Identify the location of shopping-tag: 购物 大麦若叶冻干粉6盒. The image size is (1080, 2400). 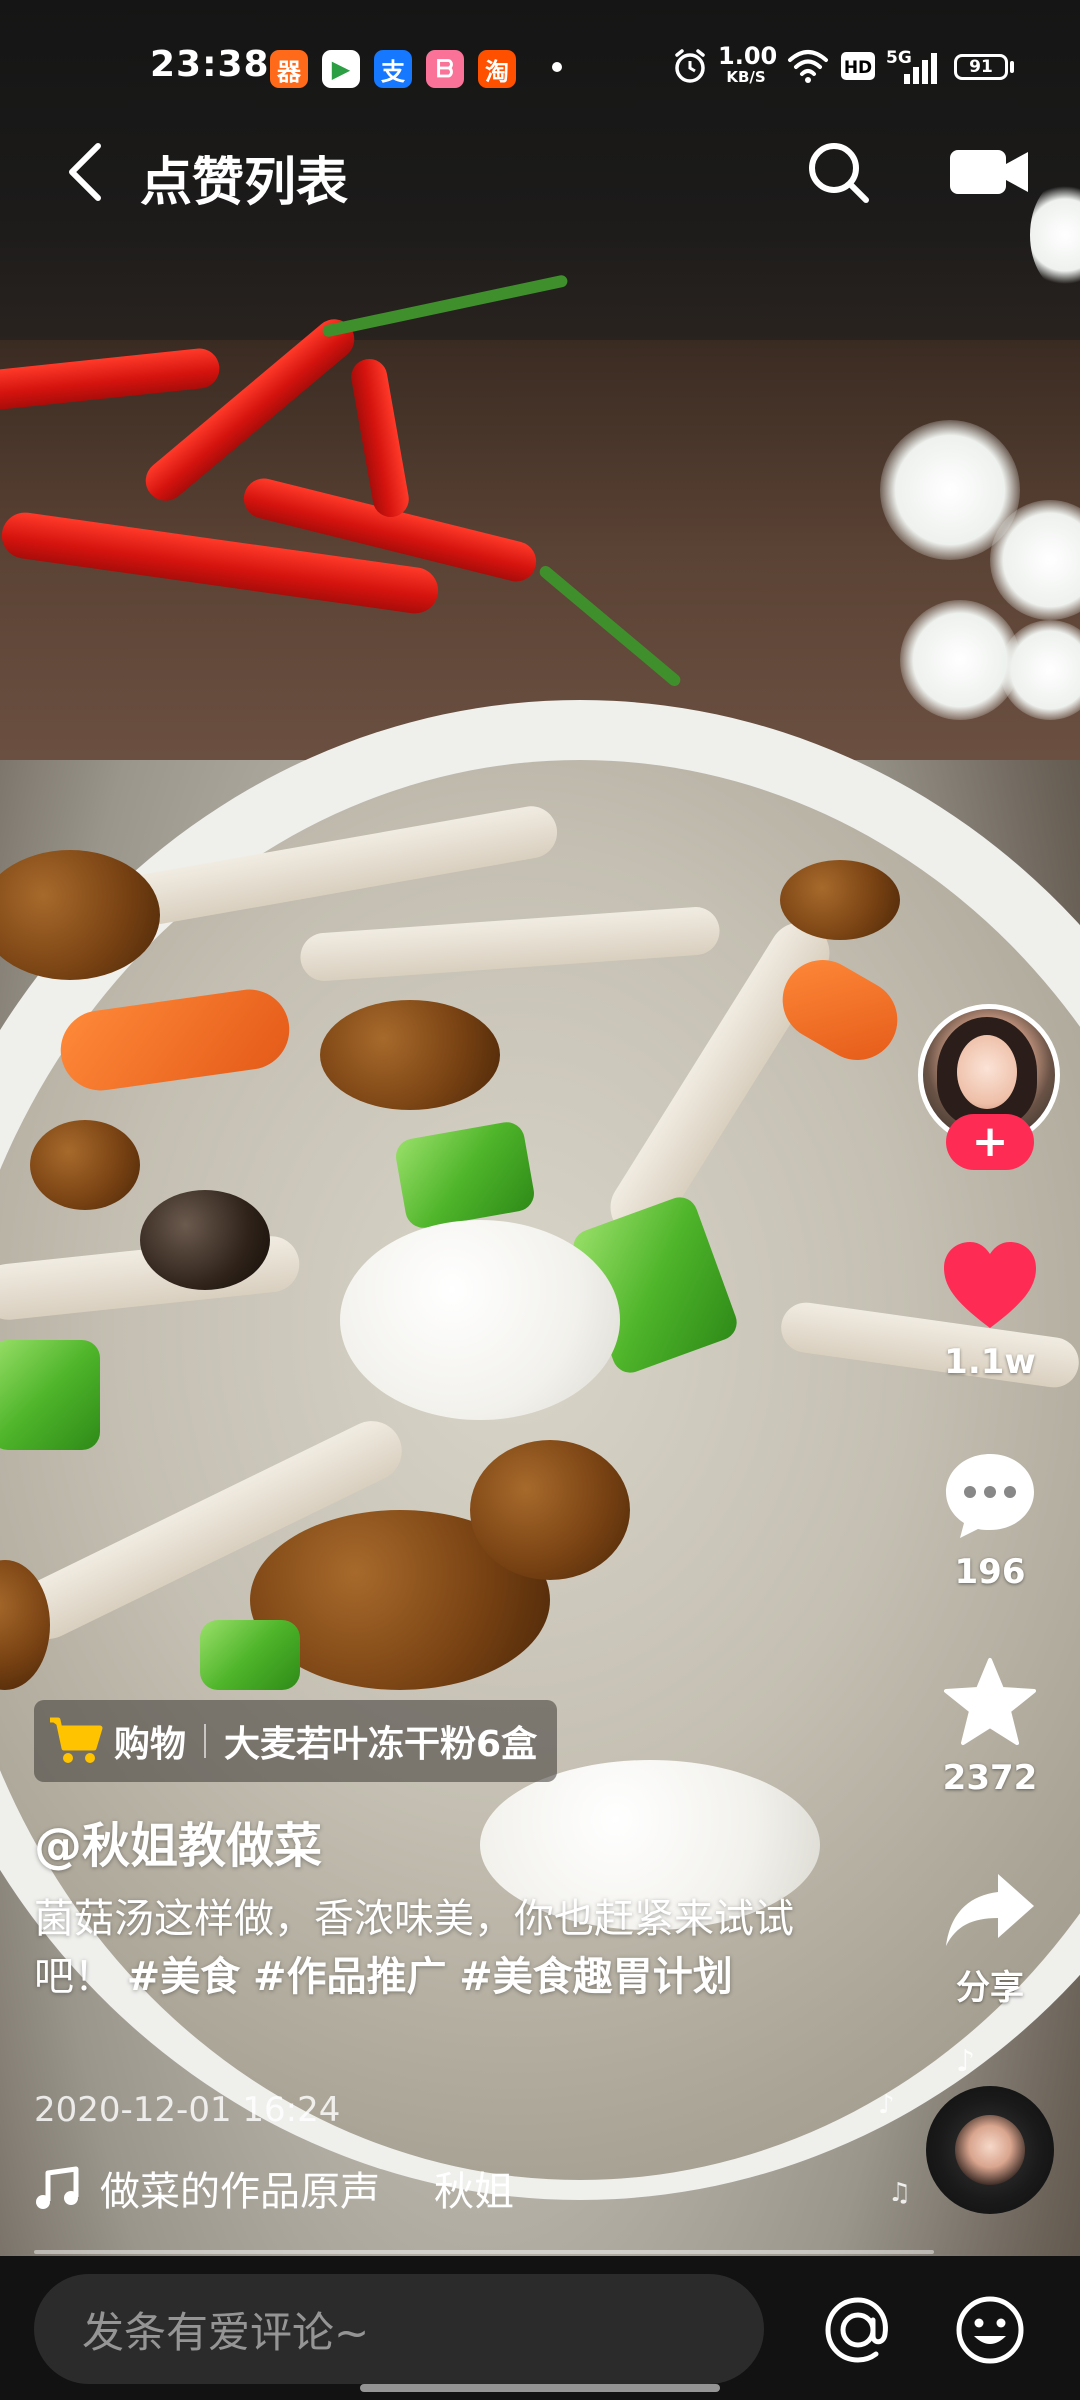
(296, 1741).